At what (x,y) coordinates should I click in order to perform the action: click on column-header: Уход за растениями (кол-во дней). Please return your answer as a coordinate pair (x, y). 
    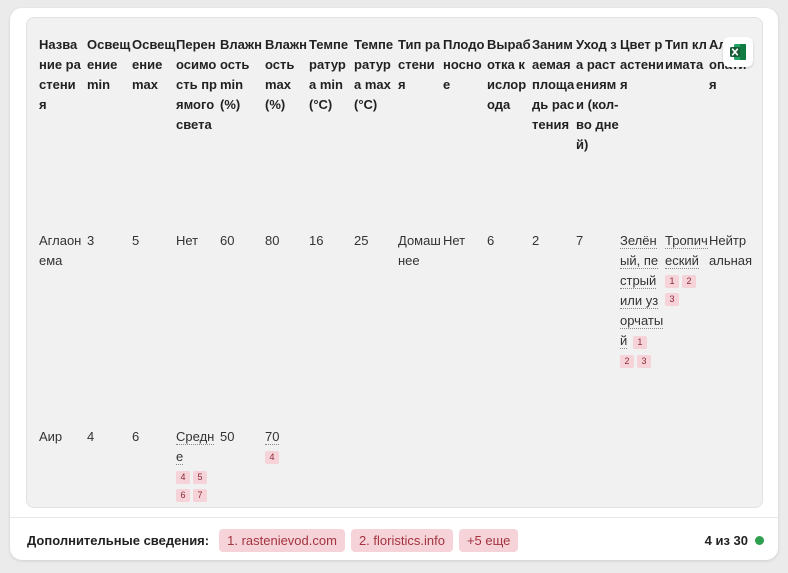
    Looking at the image, I should click on (597, 94).